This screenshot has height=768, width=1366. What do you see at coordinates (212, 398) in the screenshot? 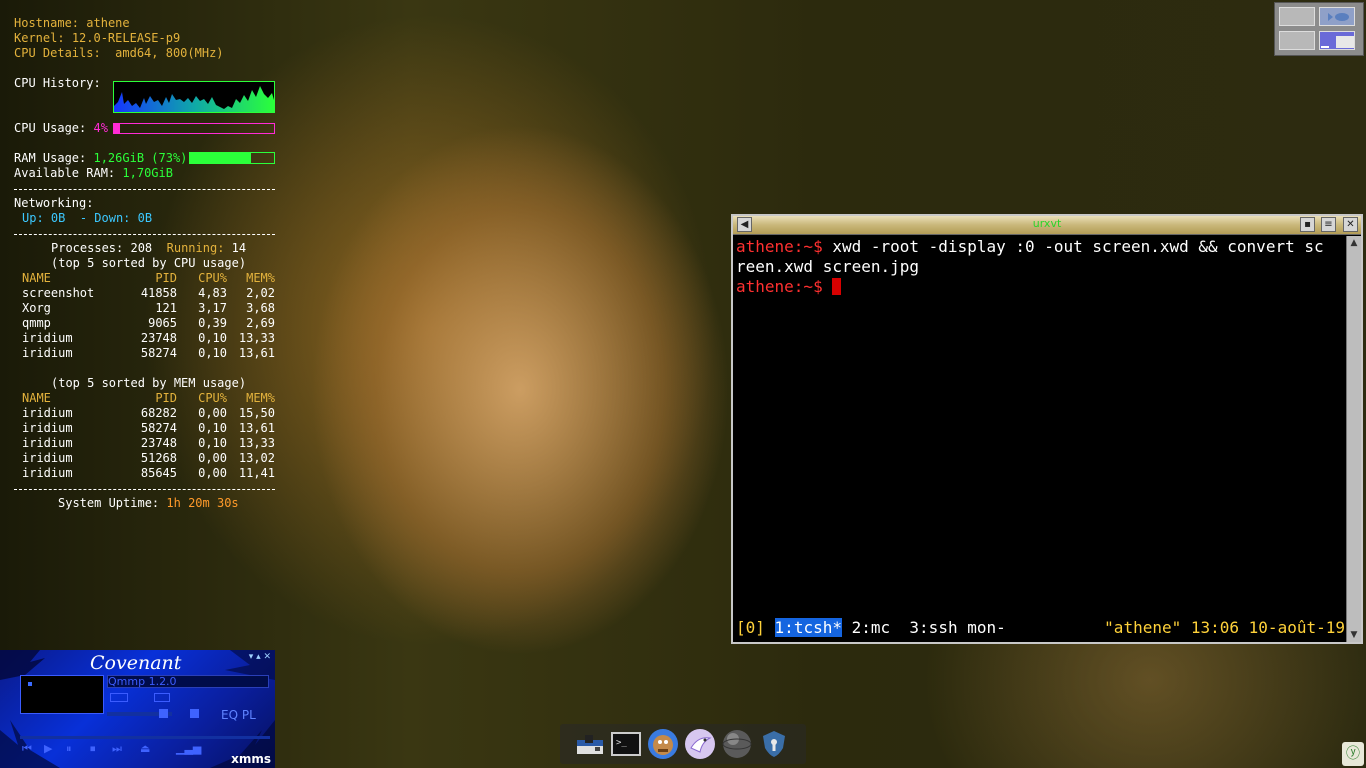
I see `column-cpu: CPU%` at bounding box center [212, 398].